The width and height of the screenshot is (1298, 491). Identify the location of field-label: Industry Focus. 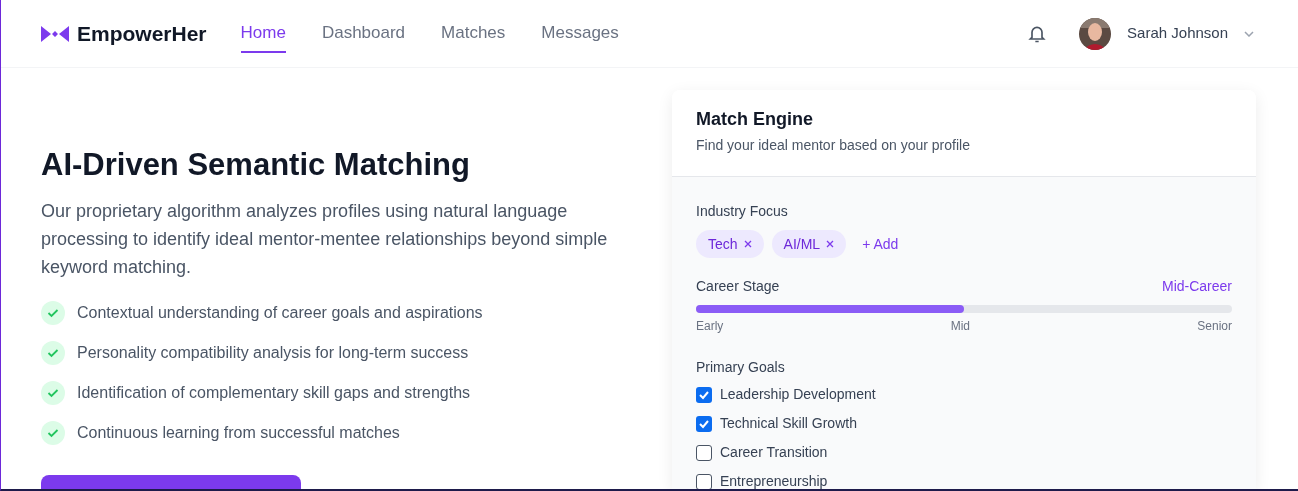
(742, 211).